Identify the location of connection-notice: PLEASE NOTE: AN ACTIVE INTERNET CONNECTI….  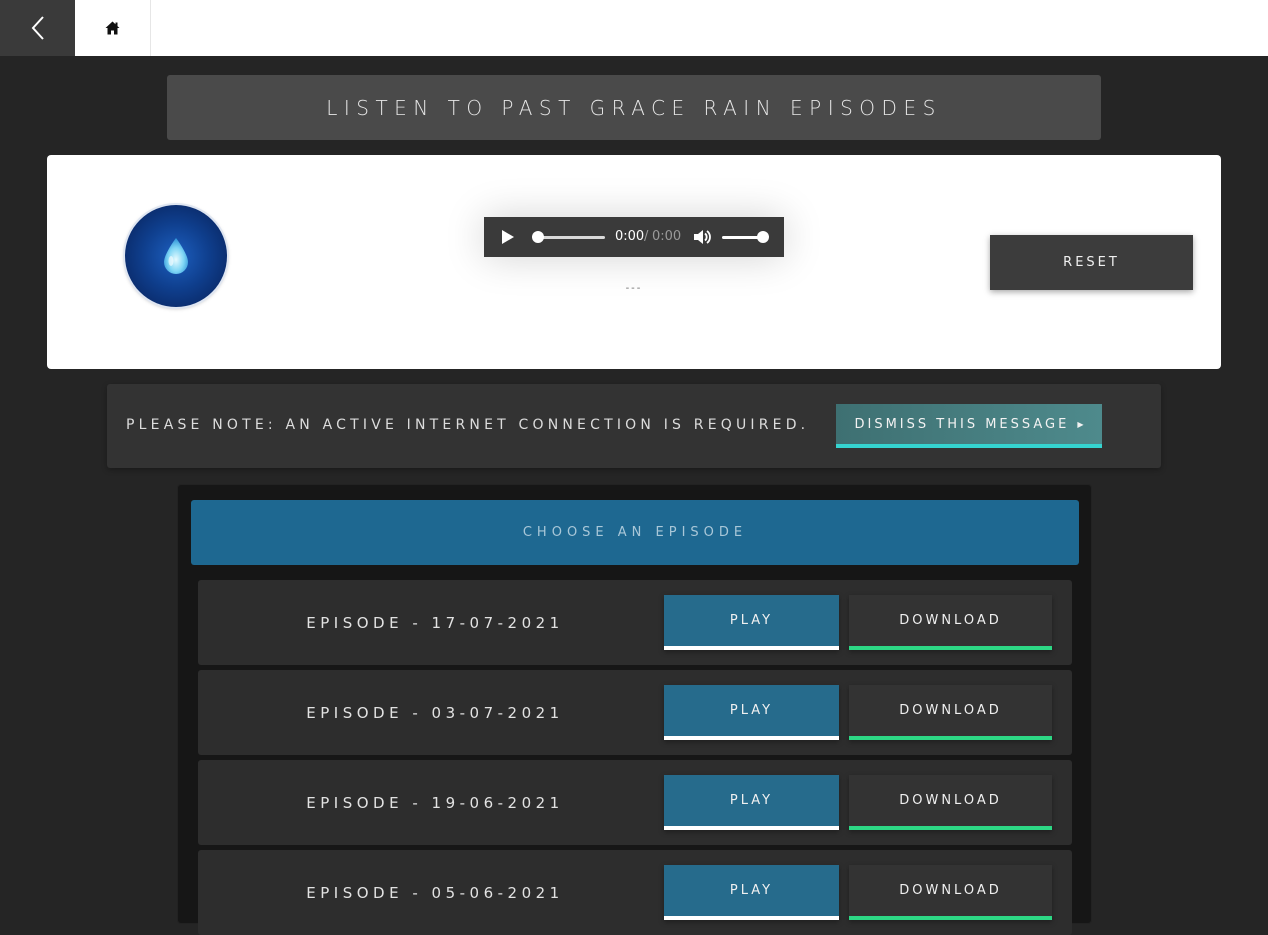
(634, 426).